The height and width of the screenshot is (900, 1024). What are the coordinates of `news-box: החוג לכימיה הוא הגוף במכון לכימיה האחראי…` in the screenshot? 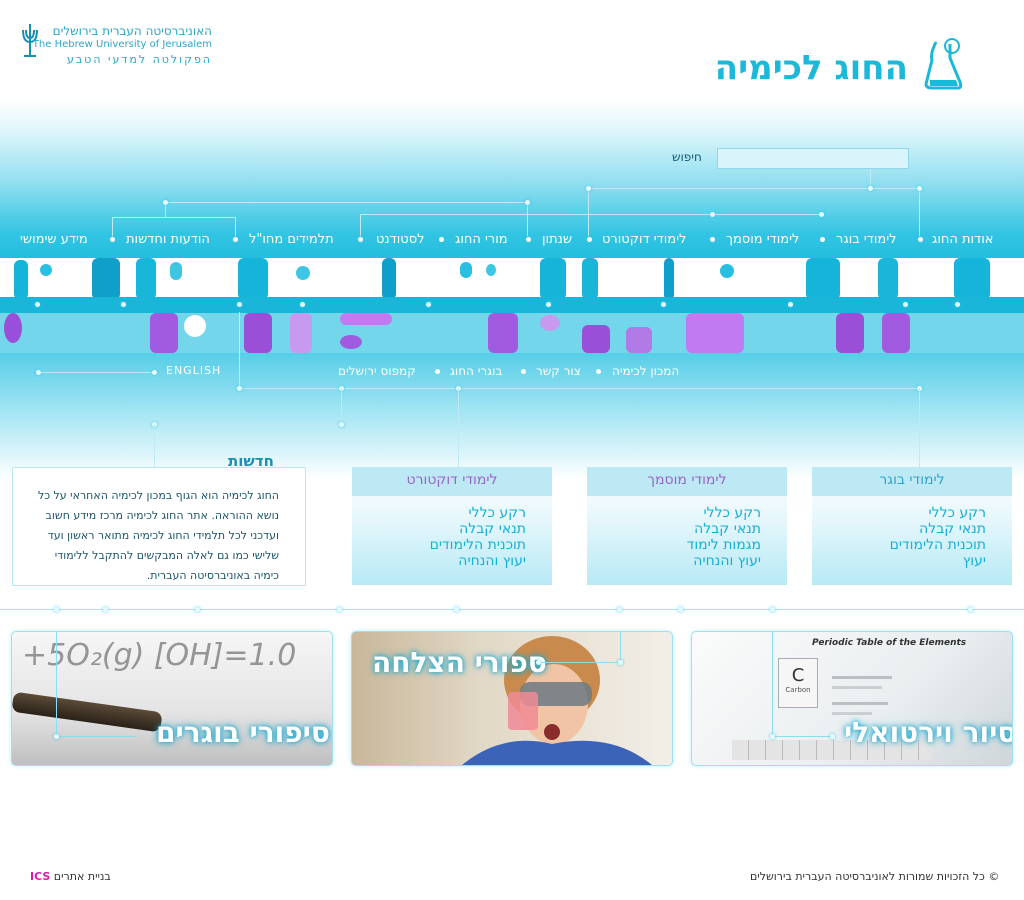 It's located at (159, 526).